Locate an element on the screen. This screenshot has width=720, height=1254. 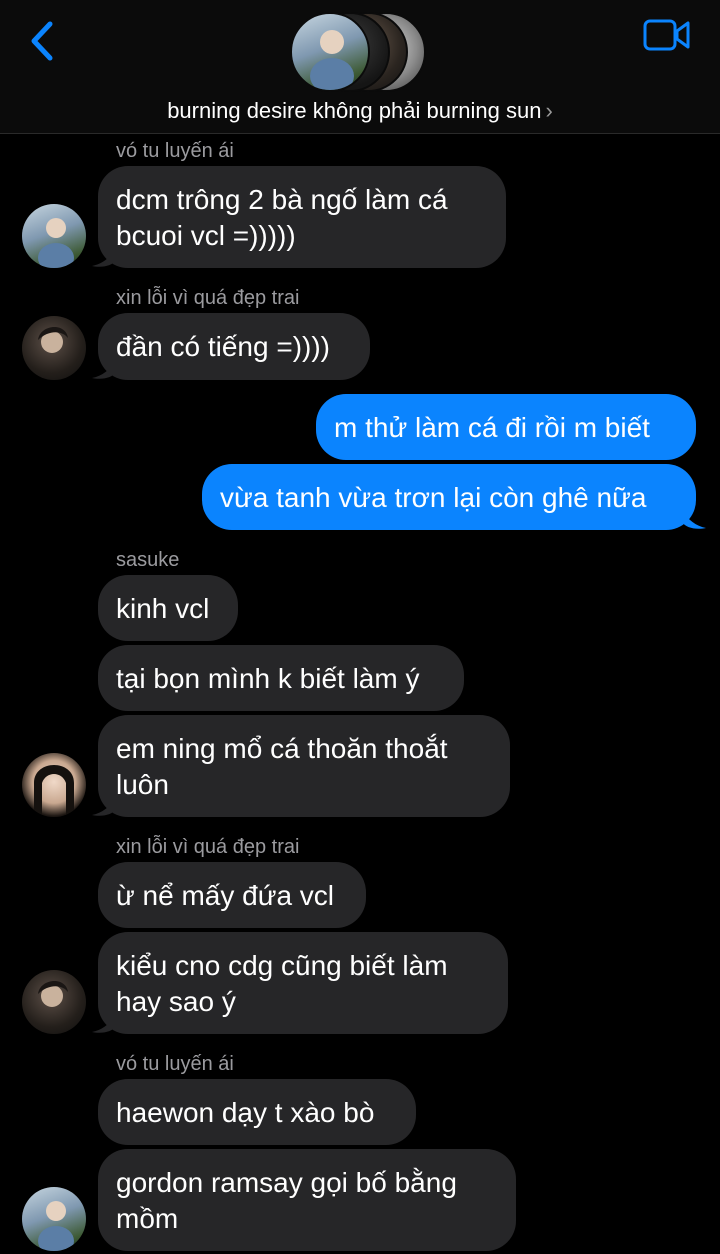
message-line: kinh vcl is located at coordinates (163, 608).